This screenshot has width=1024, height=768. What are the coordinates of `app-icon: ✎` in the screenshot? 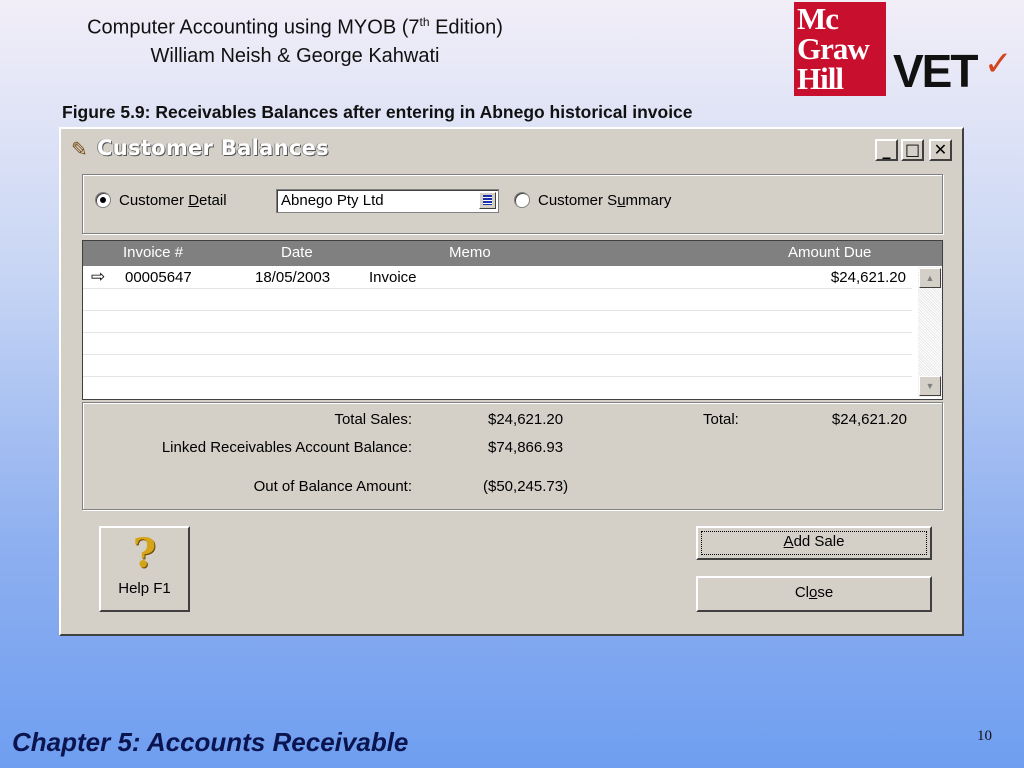 It's located at (79, 150).